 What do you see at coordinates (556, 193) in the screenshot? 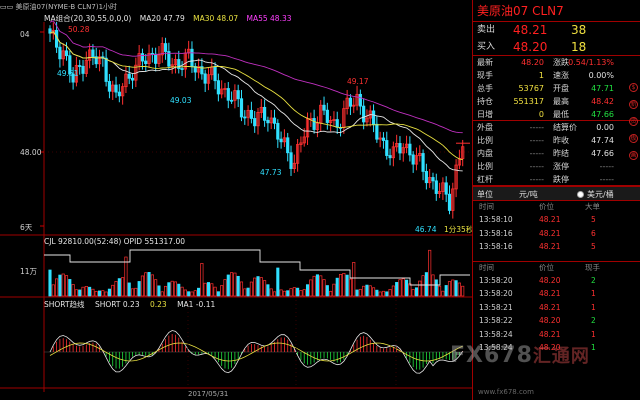
I see `unit-row: 单位 元/吨 美元/桶` at bounding box center [556, 193].